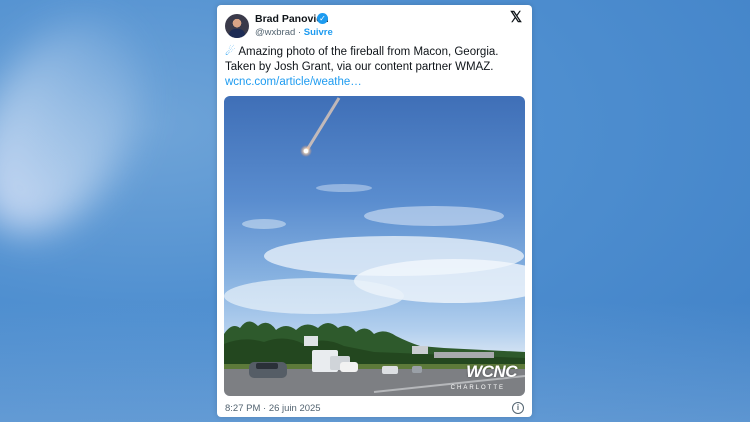  Describe the element at coordinates (306, 151) in the screenshot. I see `meteor-core` at that location.